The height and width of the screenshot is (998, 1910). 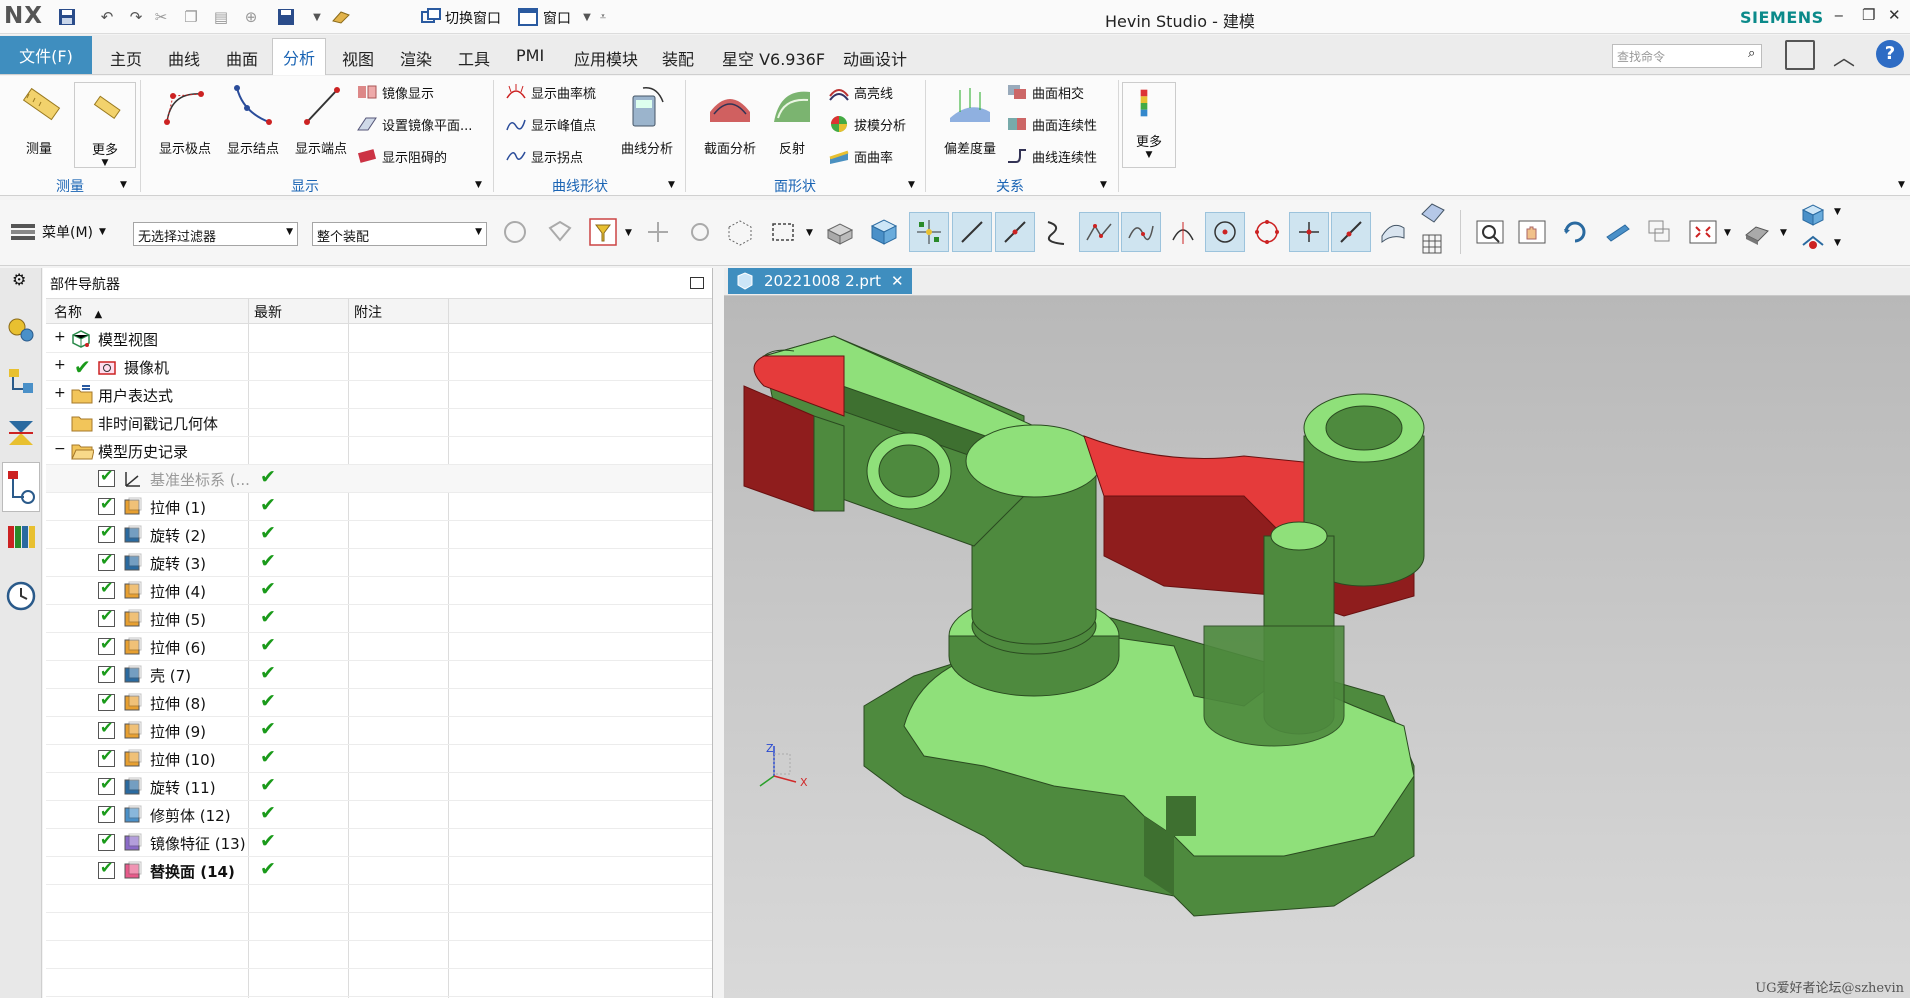 I want to click on collapse-ribbon-icon: ︿, so click(x=1844, y=56).